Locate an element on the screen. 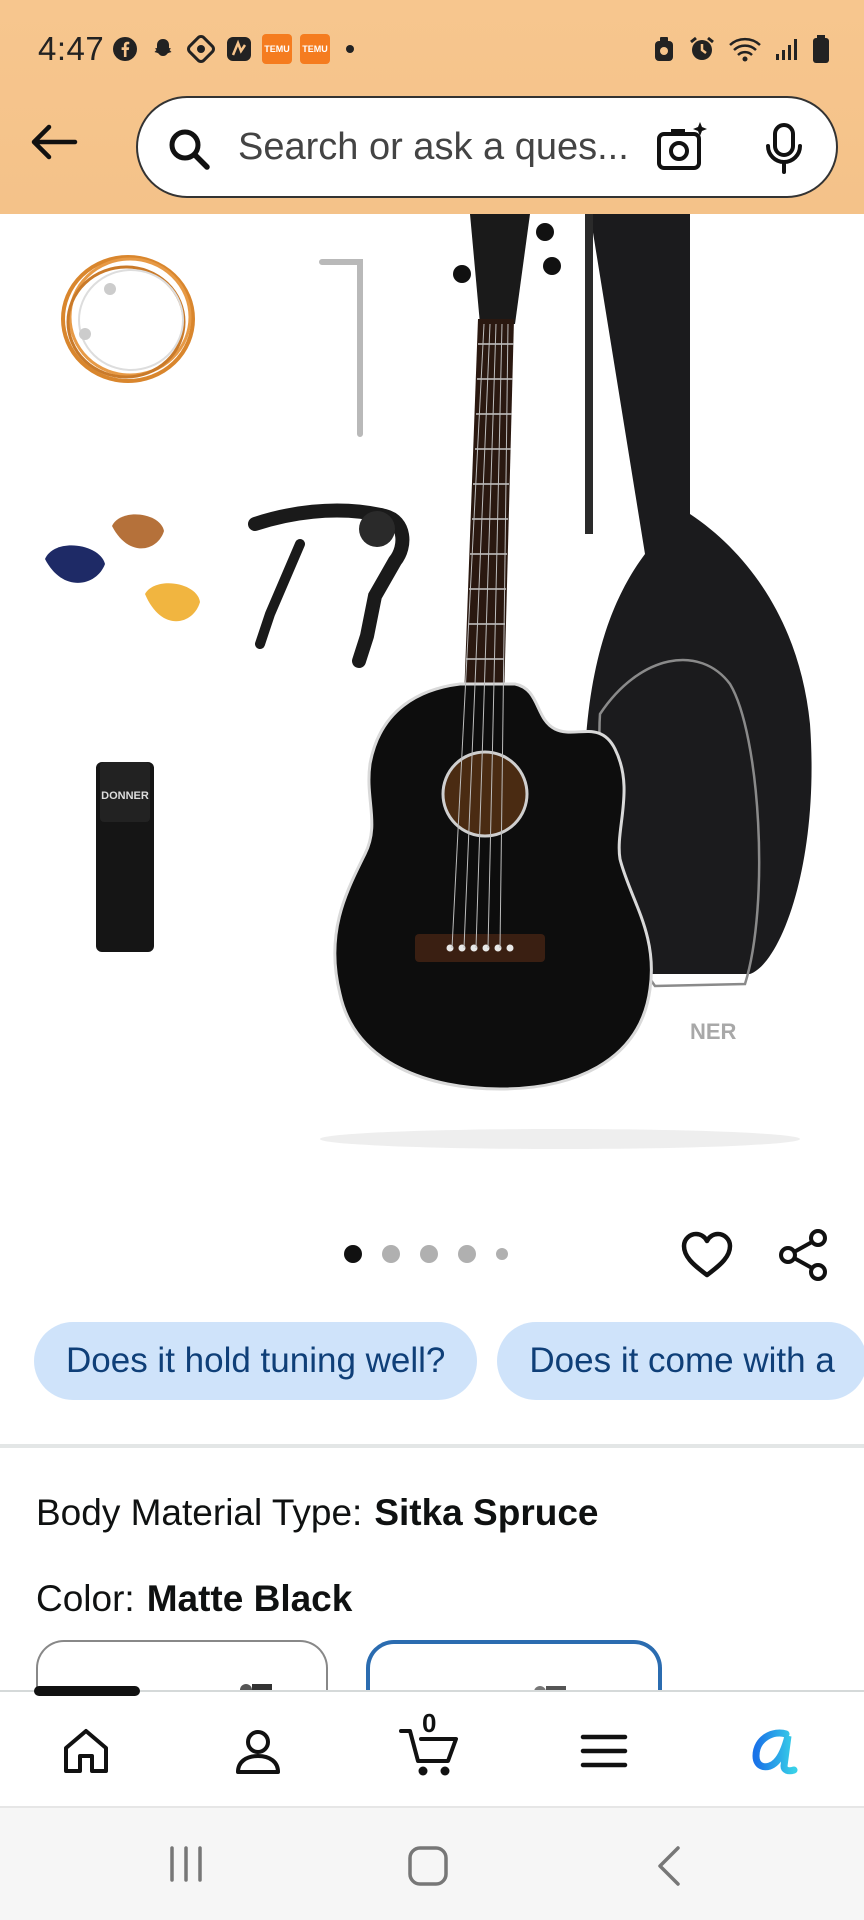  system-status-icons is located at coordinates (741, 51).